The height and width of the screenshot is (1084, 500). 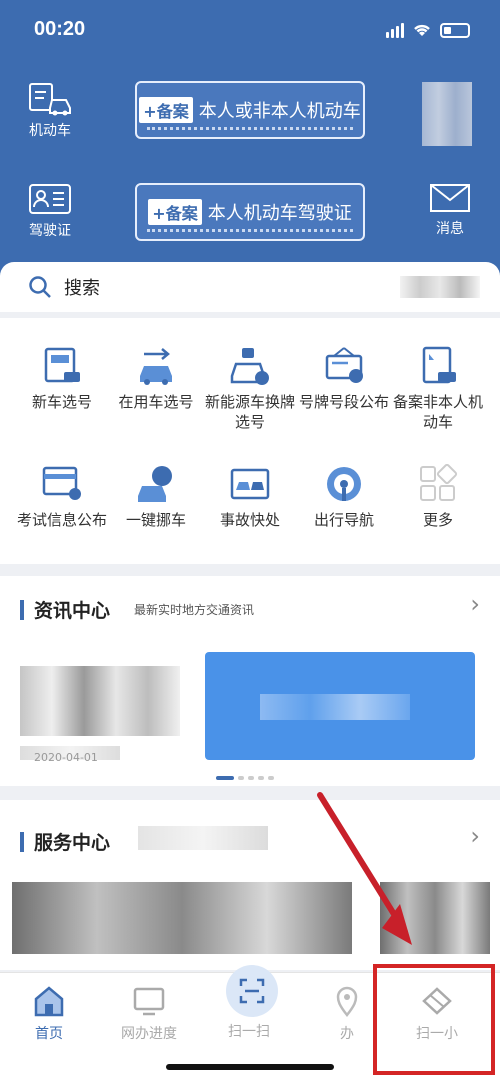 I want to click on service-label: 更多, so click(x=437, y=520).